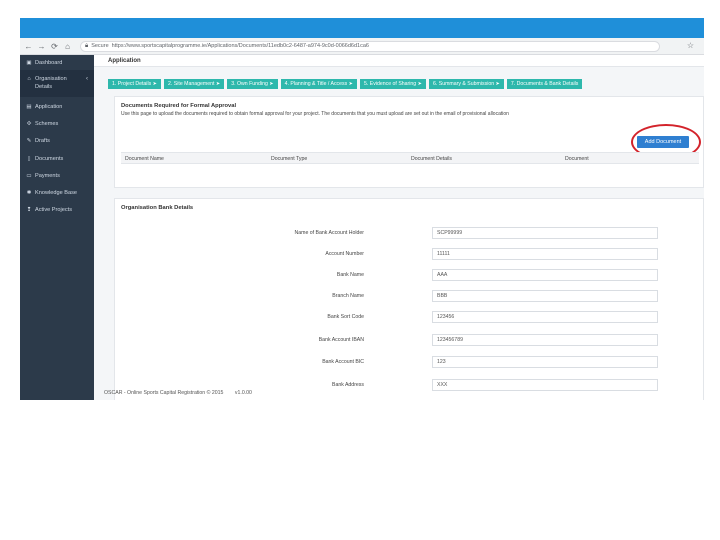  Describe the element at coordinates (134, 84) in the screenshot. I see `tab-project-details: 1. Project Details ➤` at that location.